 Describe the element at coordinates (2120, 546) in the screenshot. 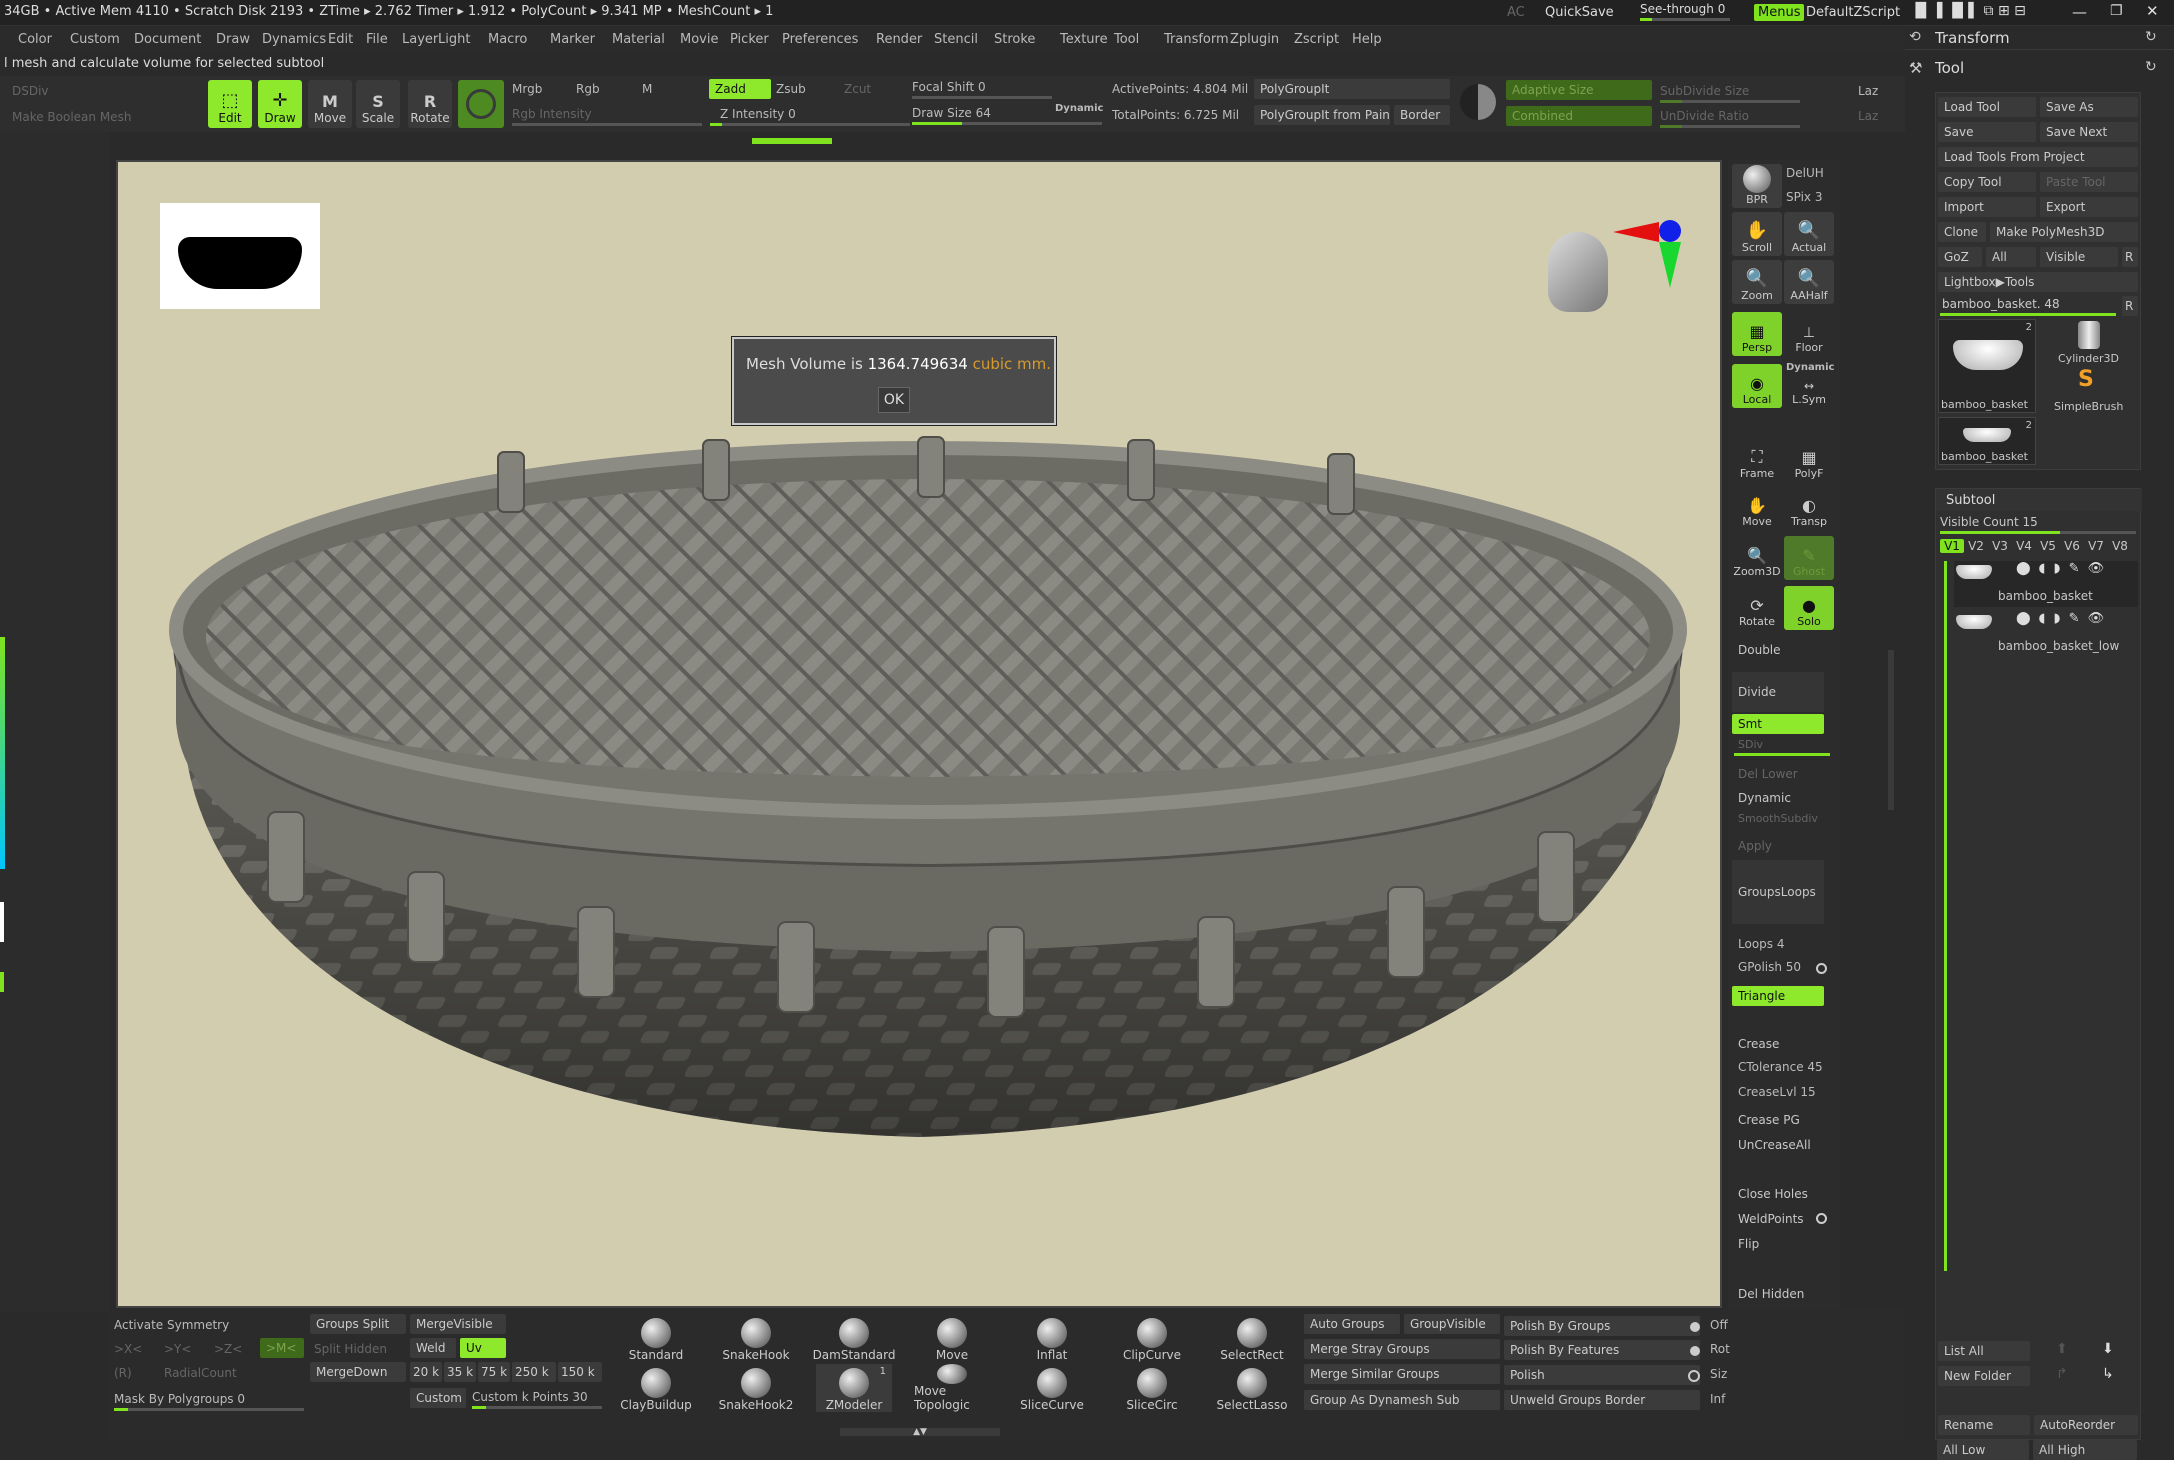

I see `subtool-version-v8: V8` at that location.